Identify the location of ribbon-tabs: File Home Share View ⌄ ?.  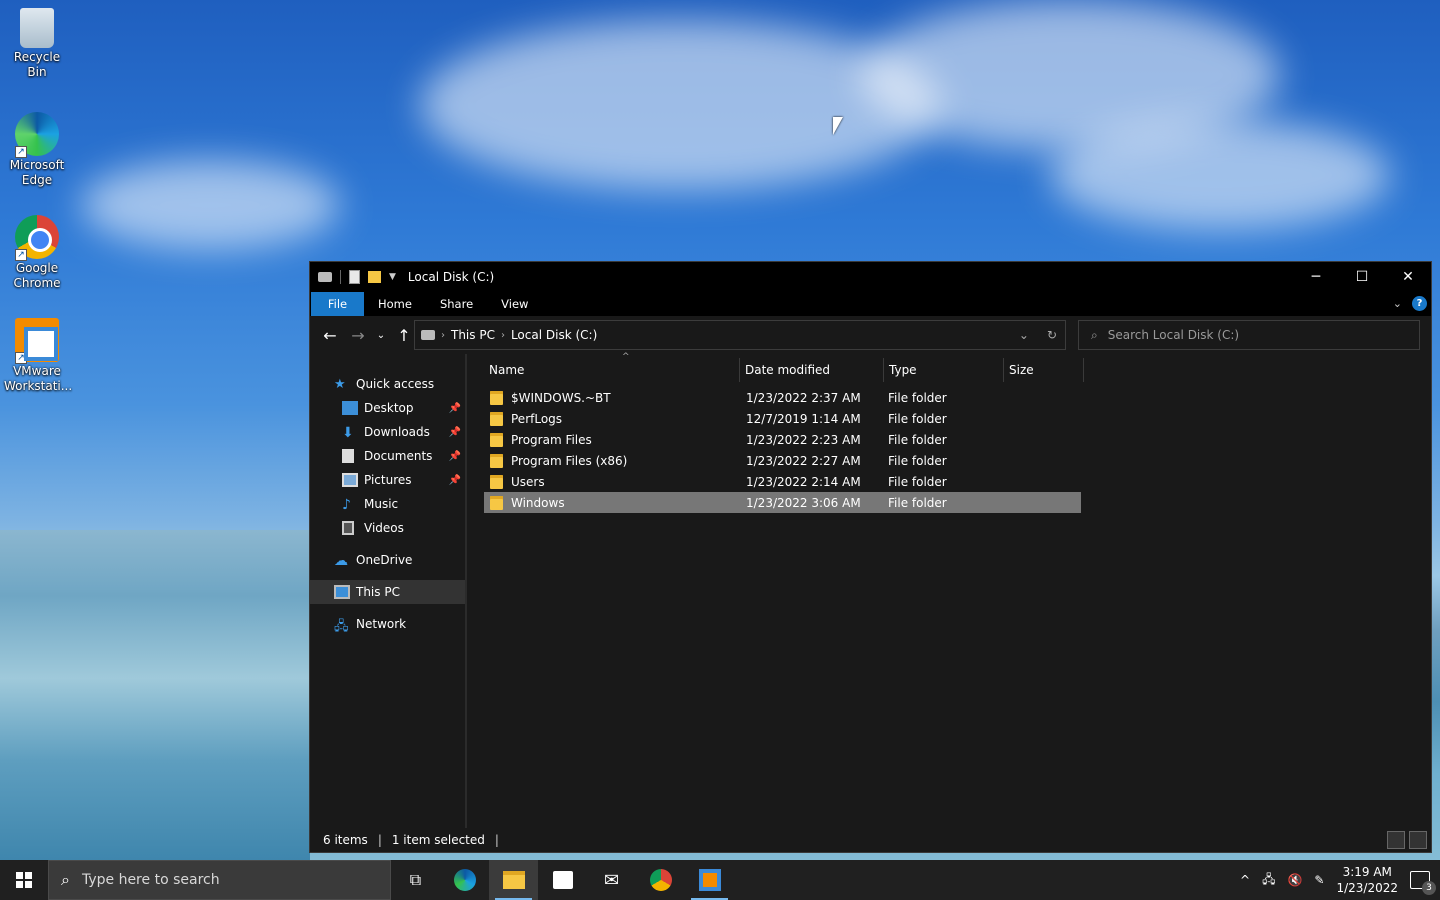
(870, 304).